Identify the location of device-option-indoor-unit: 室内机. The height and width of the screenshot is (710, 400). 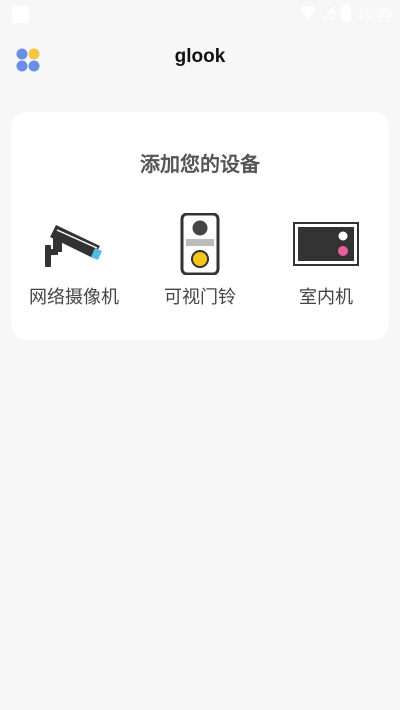
(326, 262).